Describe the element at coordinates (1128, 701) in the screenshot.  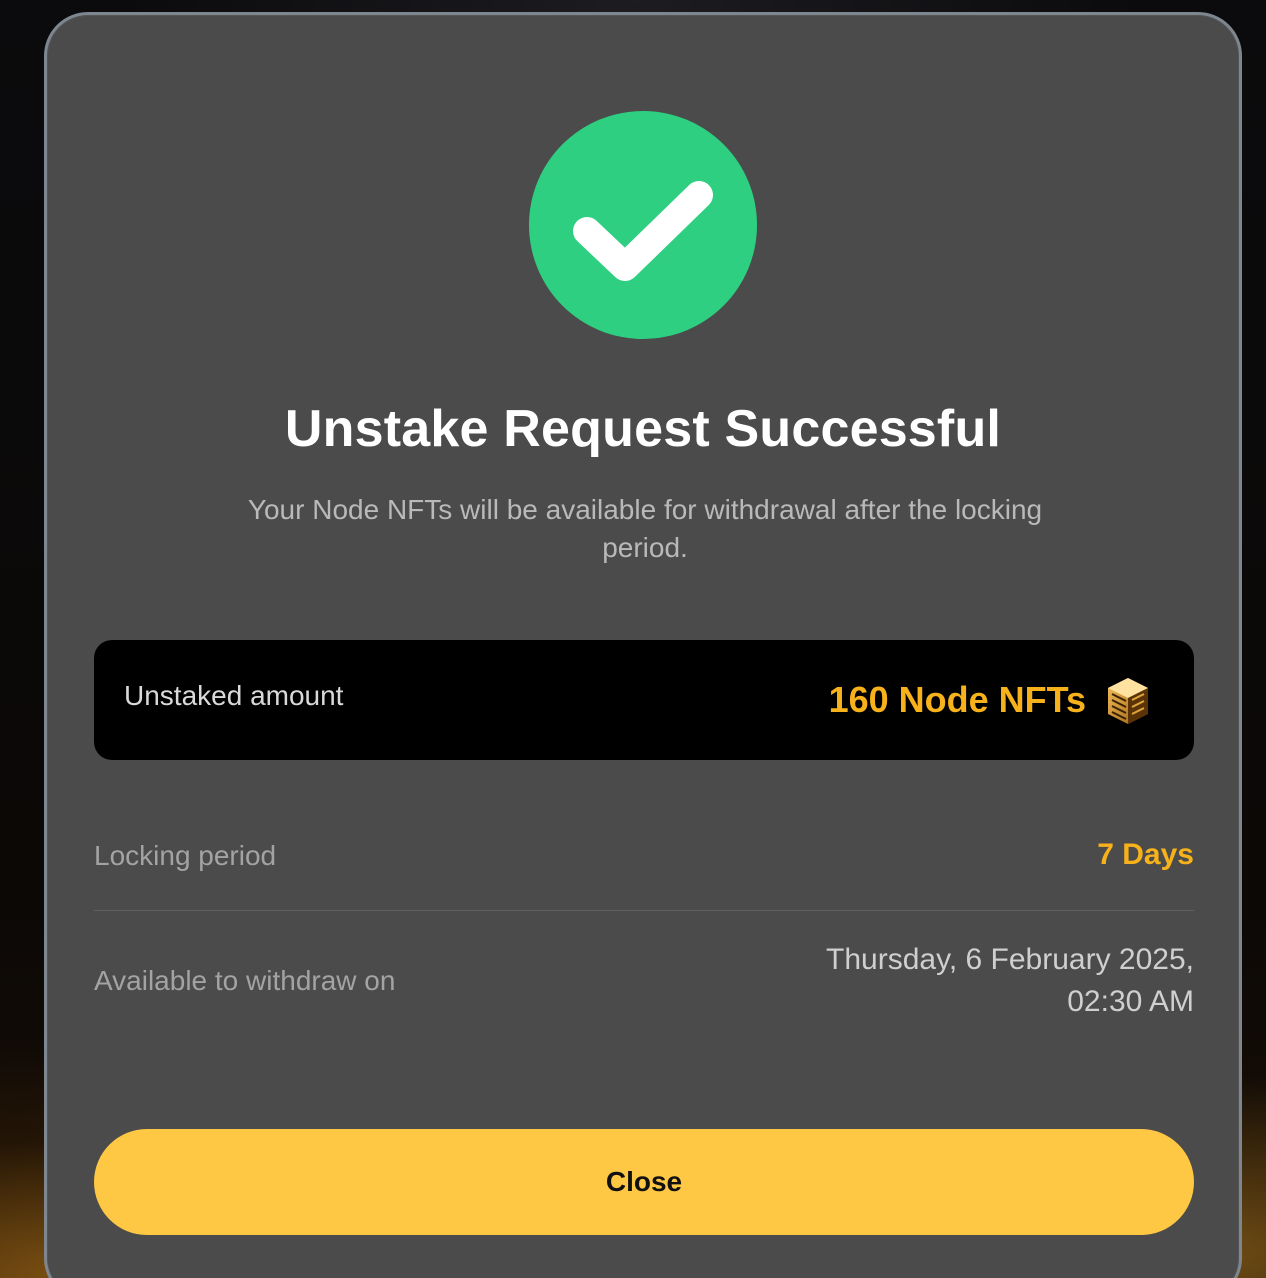
I see `node-nft-icon` at that location.